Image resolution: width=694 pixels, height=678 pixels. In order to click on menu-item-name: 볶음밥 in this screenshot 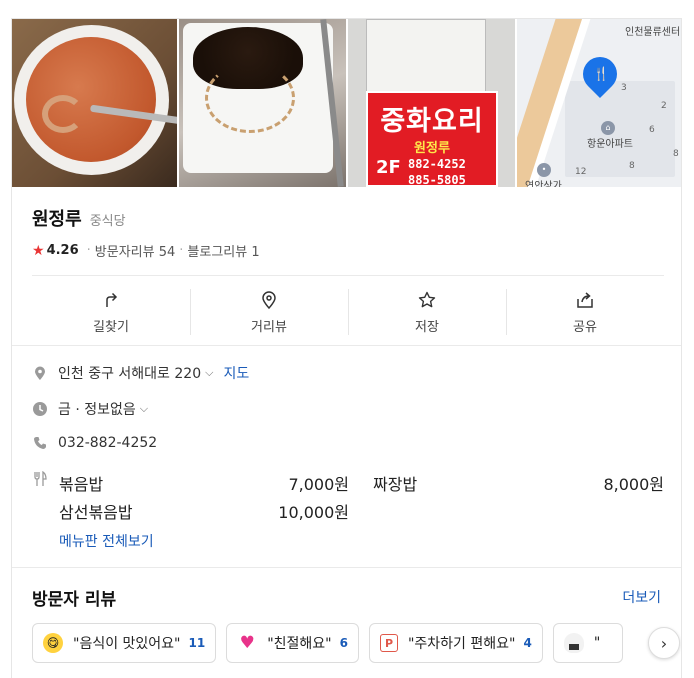, I will do `click(81, 484)`.